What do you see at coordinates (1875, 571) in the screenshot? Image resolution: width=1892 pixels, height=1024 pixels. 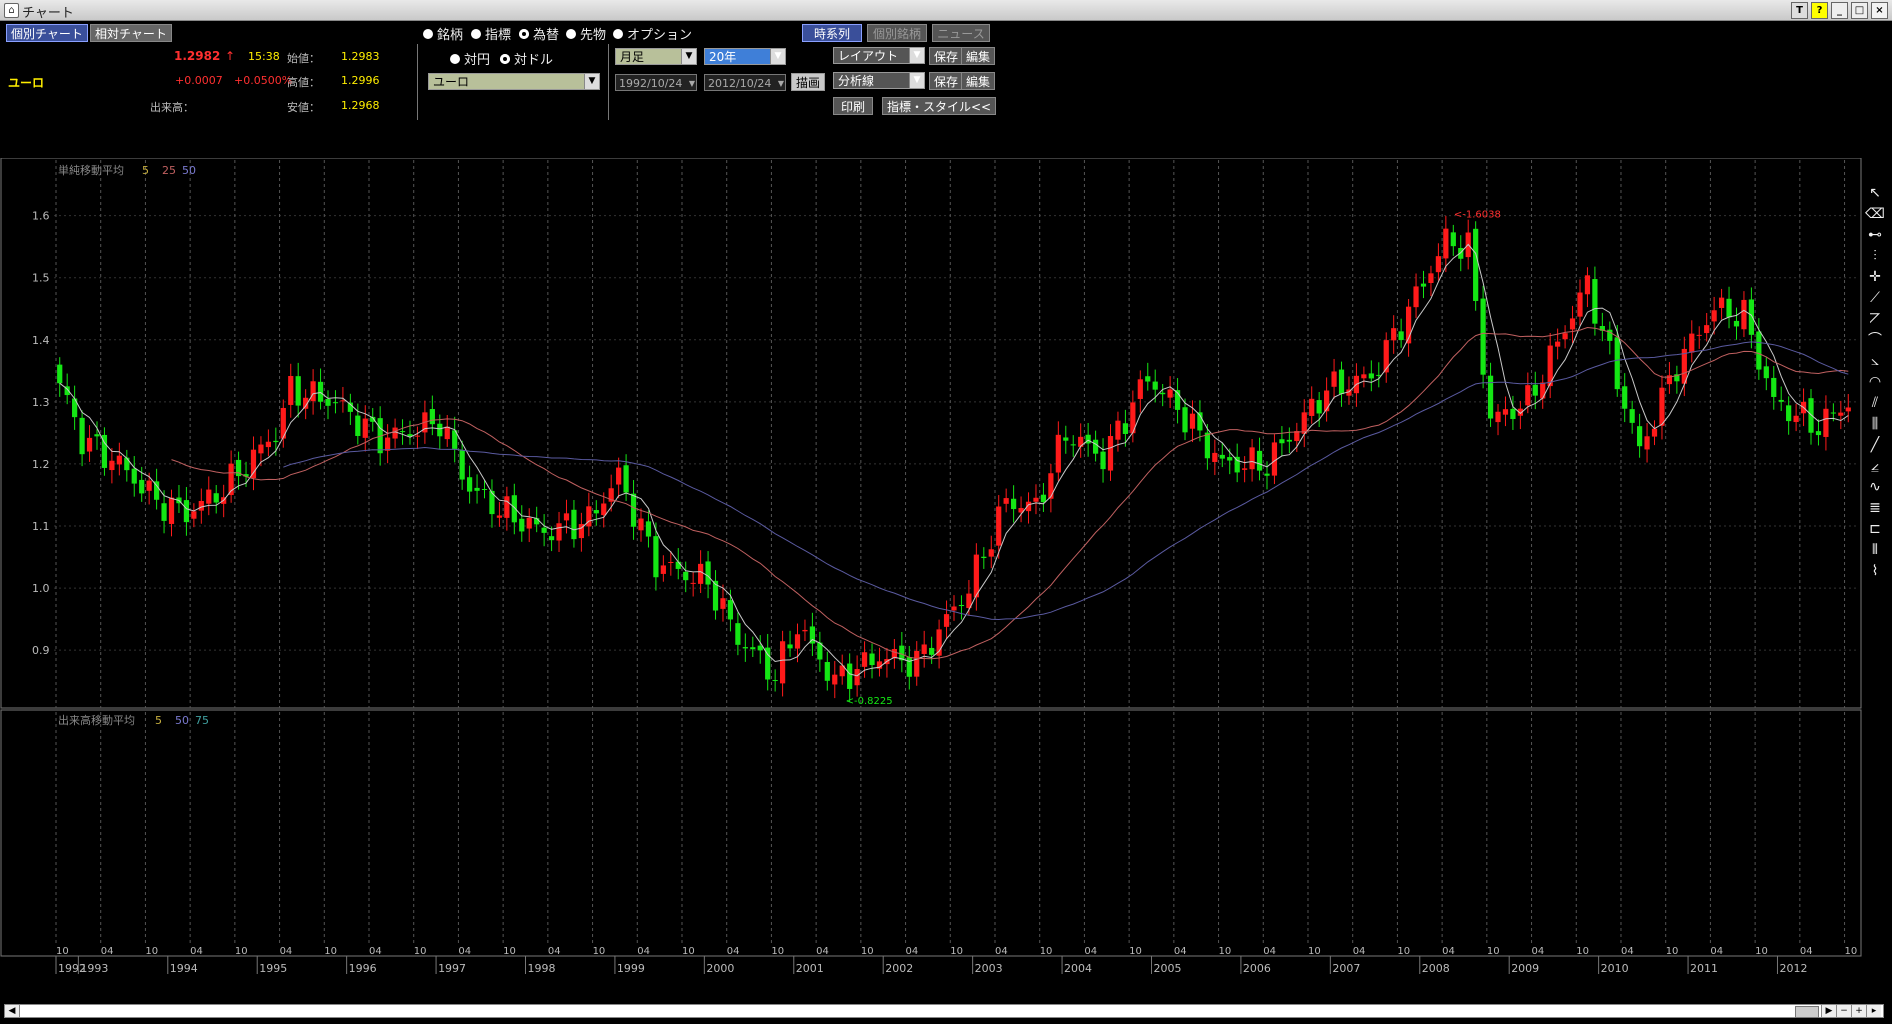 I see `zigzag-icon: ⌇` at bounding box center [1875, 571].